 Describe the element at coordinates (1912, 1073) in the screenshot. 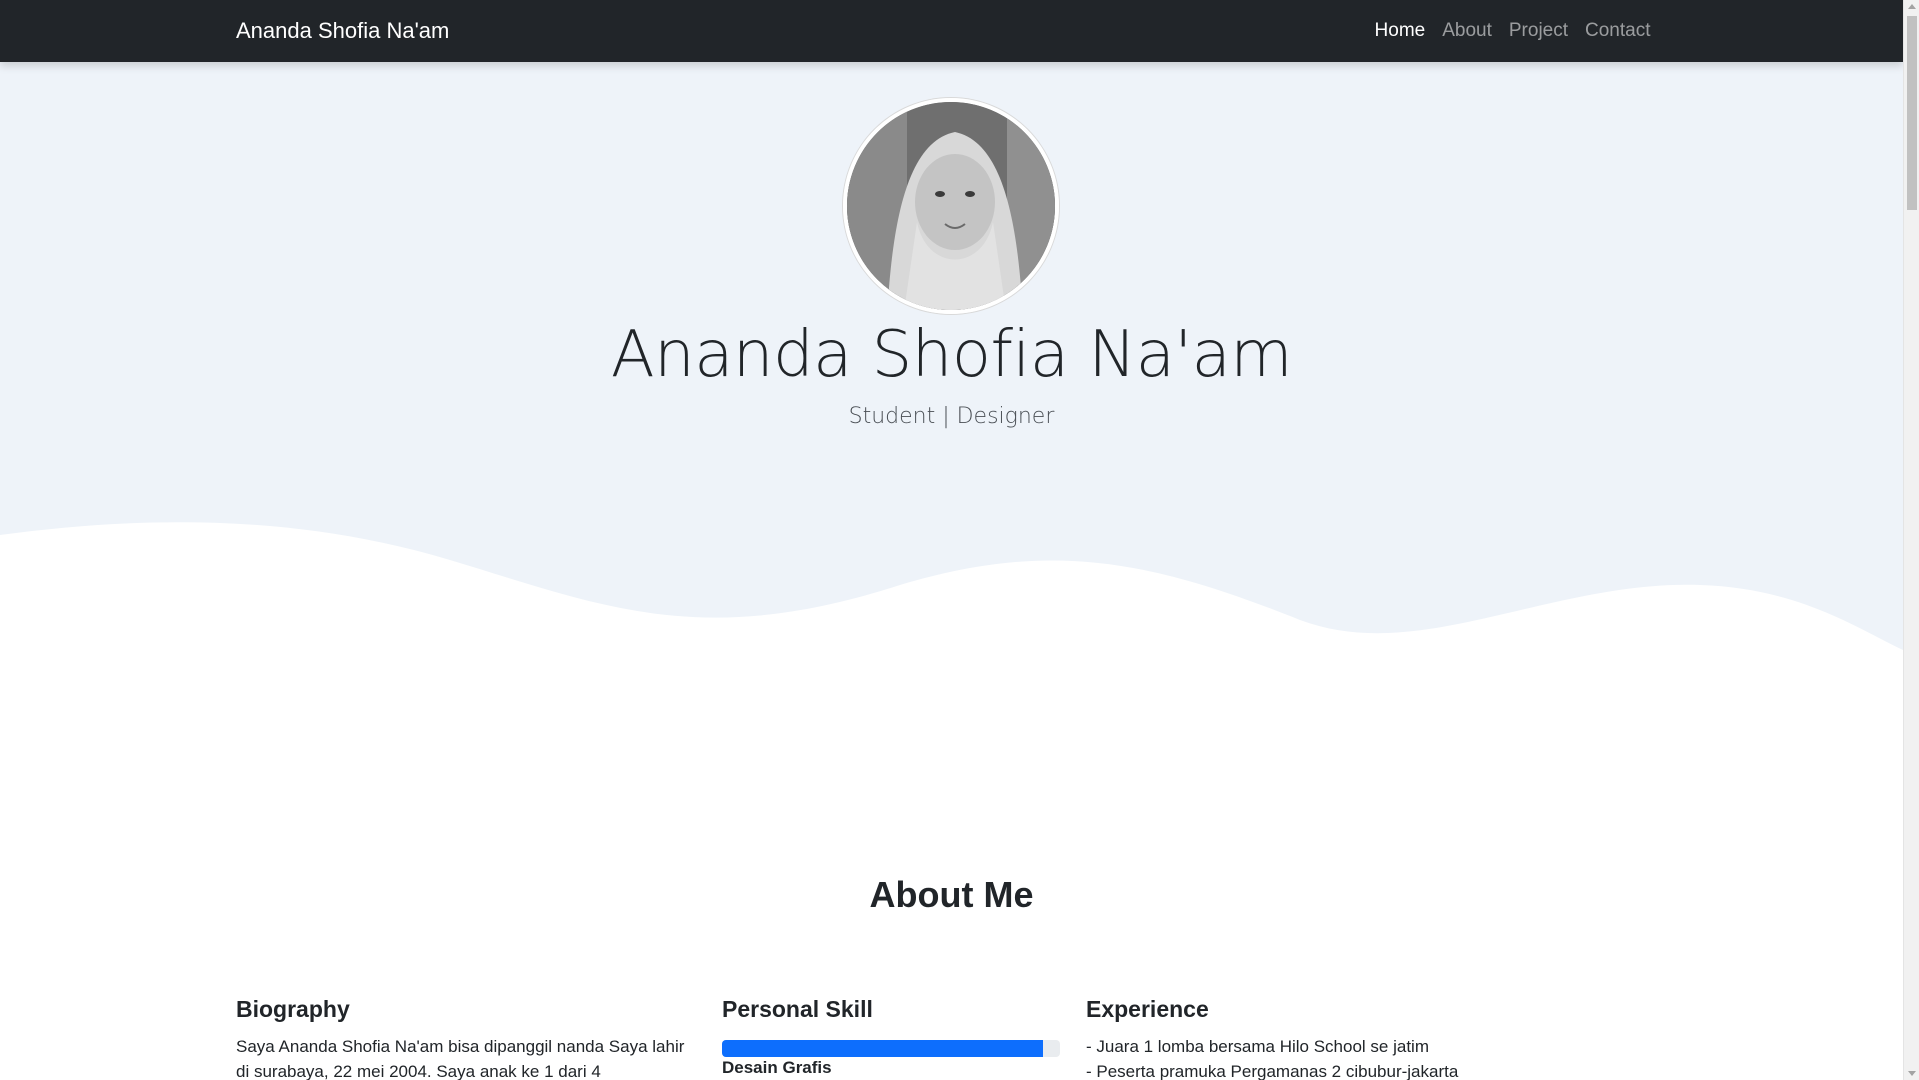

I see `scroll-down-icon` at that location.